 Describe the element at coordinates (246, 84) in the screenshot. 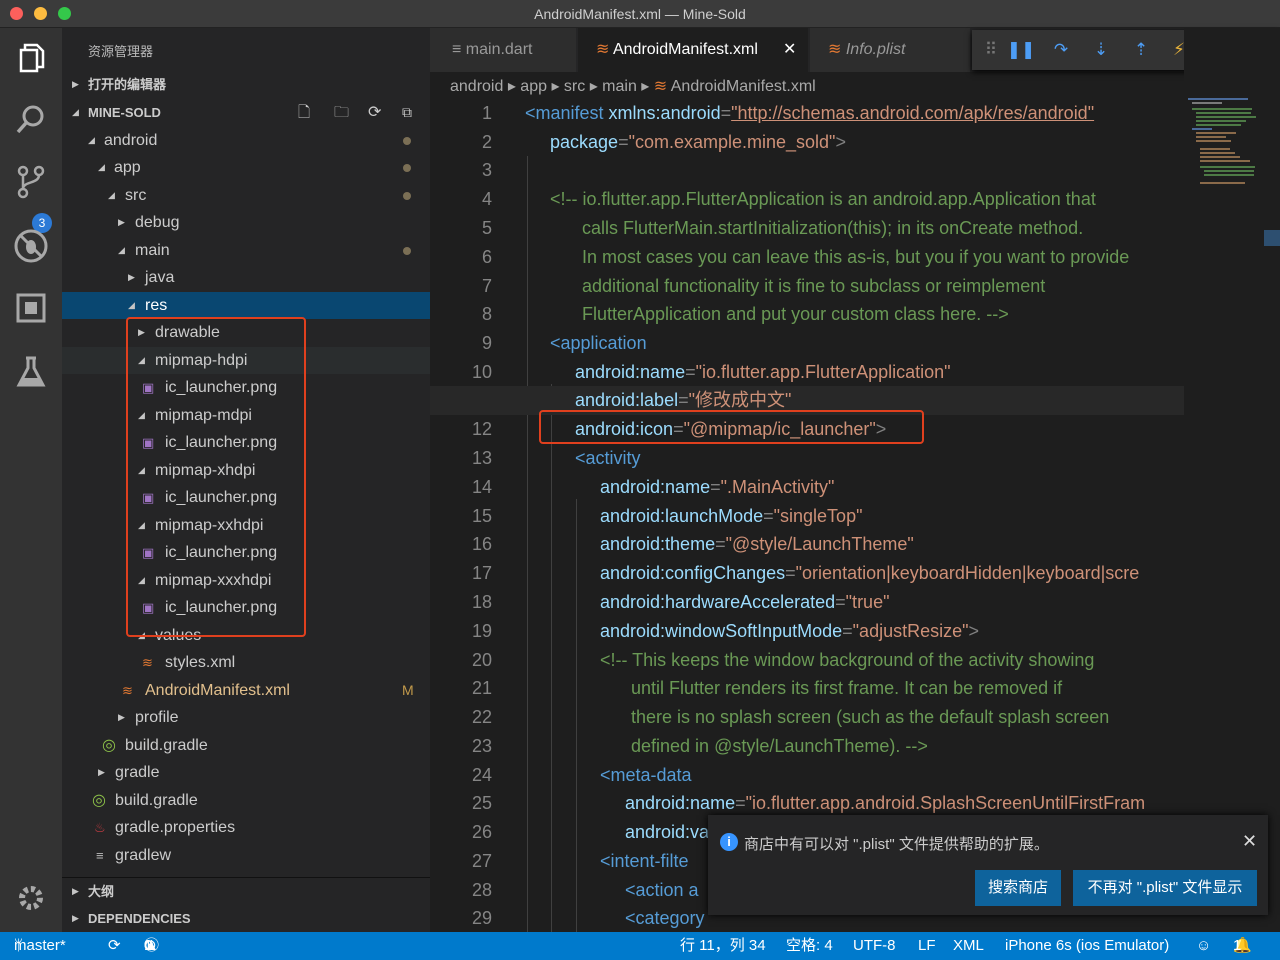

I see `open-editors-section: ▶ 打开的编辑器` at that location.